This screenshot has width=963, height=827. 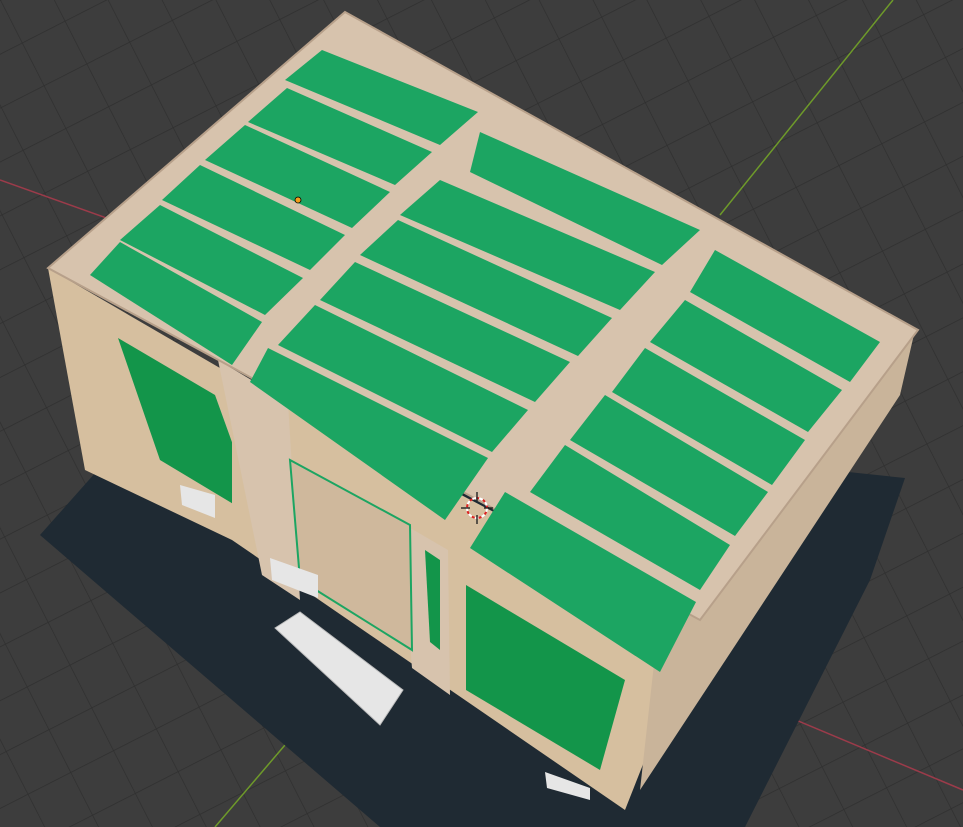 What do you see at coordinates (298, 200) in the screenshot?
I see `origin-dot-icon` at bounding box center [298, 200].